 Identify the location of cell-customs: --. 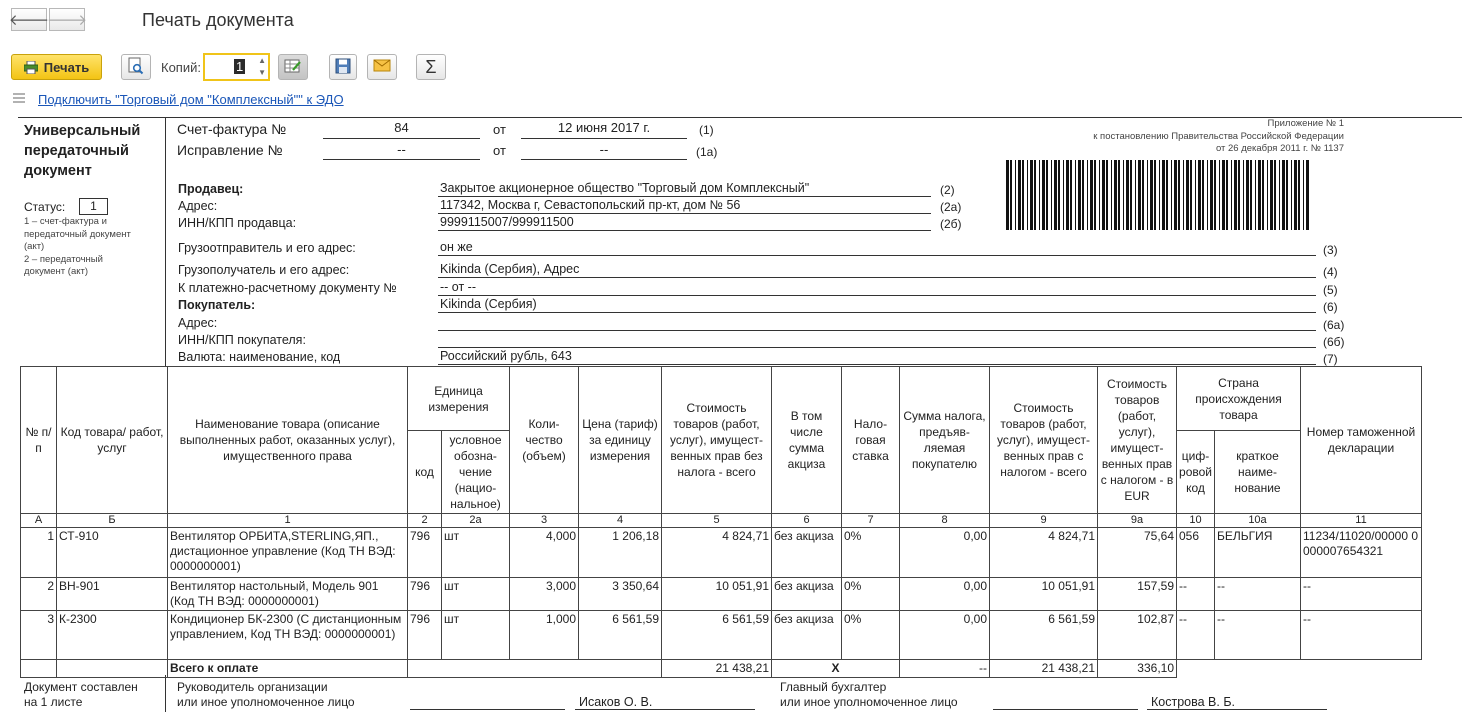
(1361, 635).